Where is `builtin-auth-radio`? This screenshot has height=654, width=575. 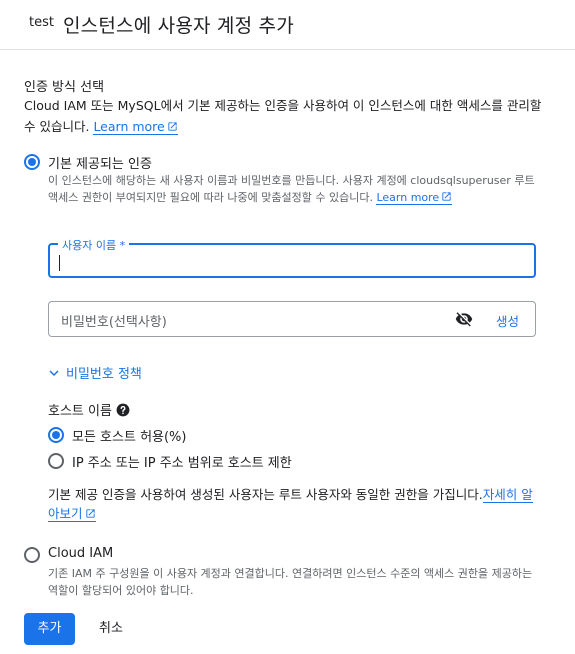
builtin-auth-radio is located at coordinates (32, 162).